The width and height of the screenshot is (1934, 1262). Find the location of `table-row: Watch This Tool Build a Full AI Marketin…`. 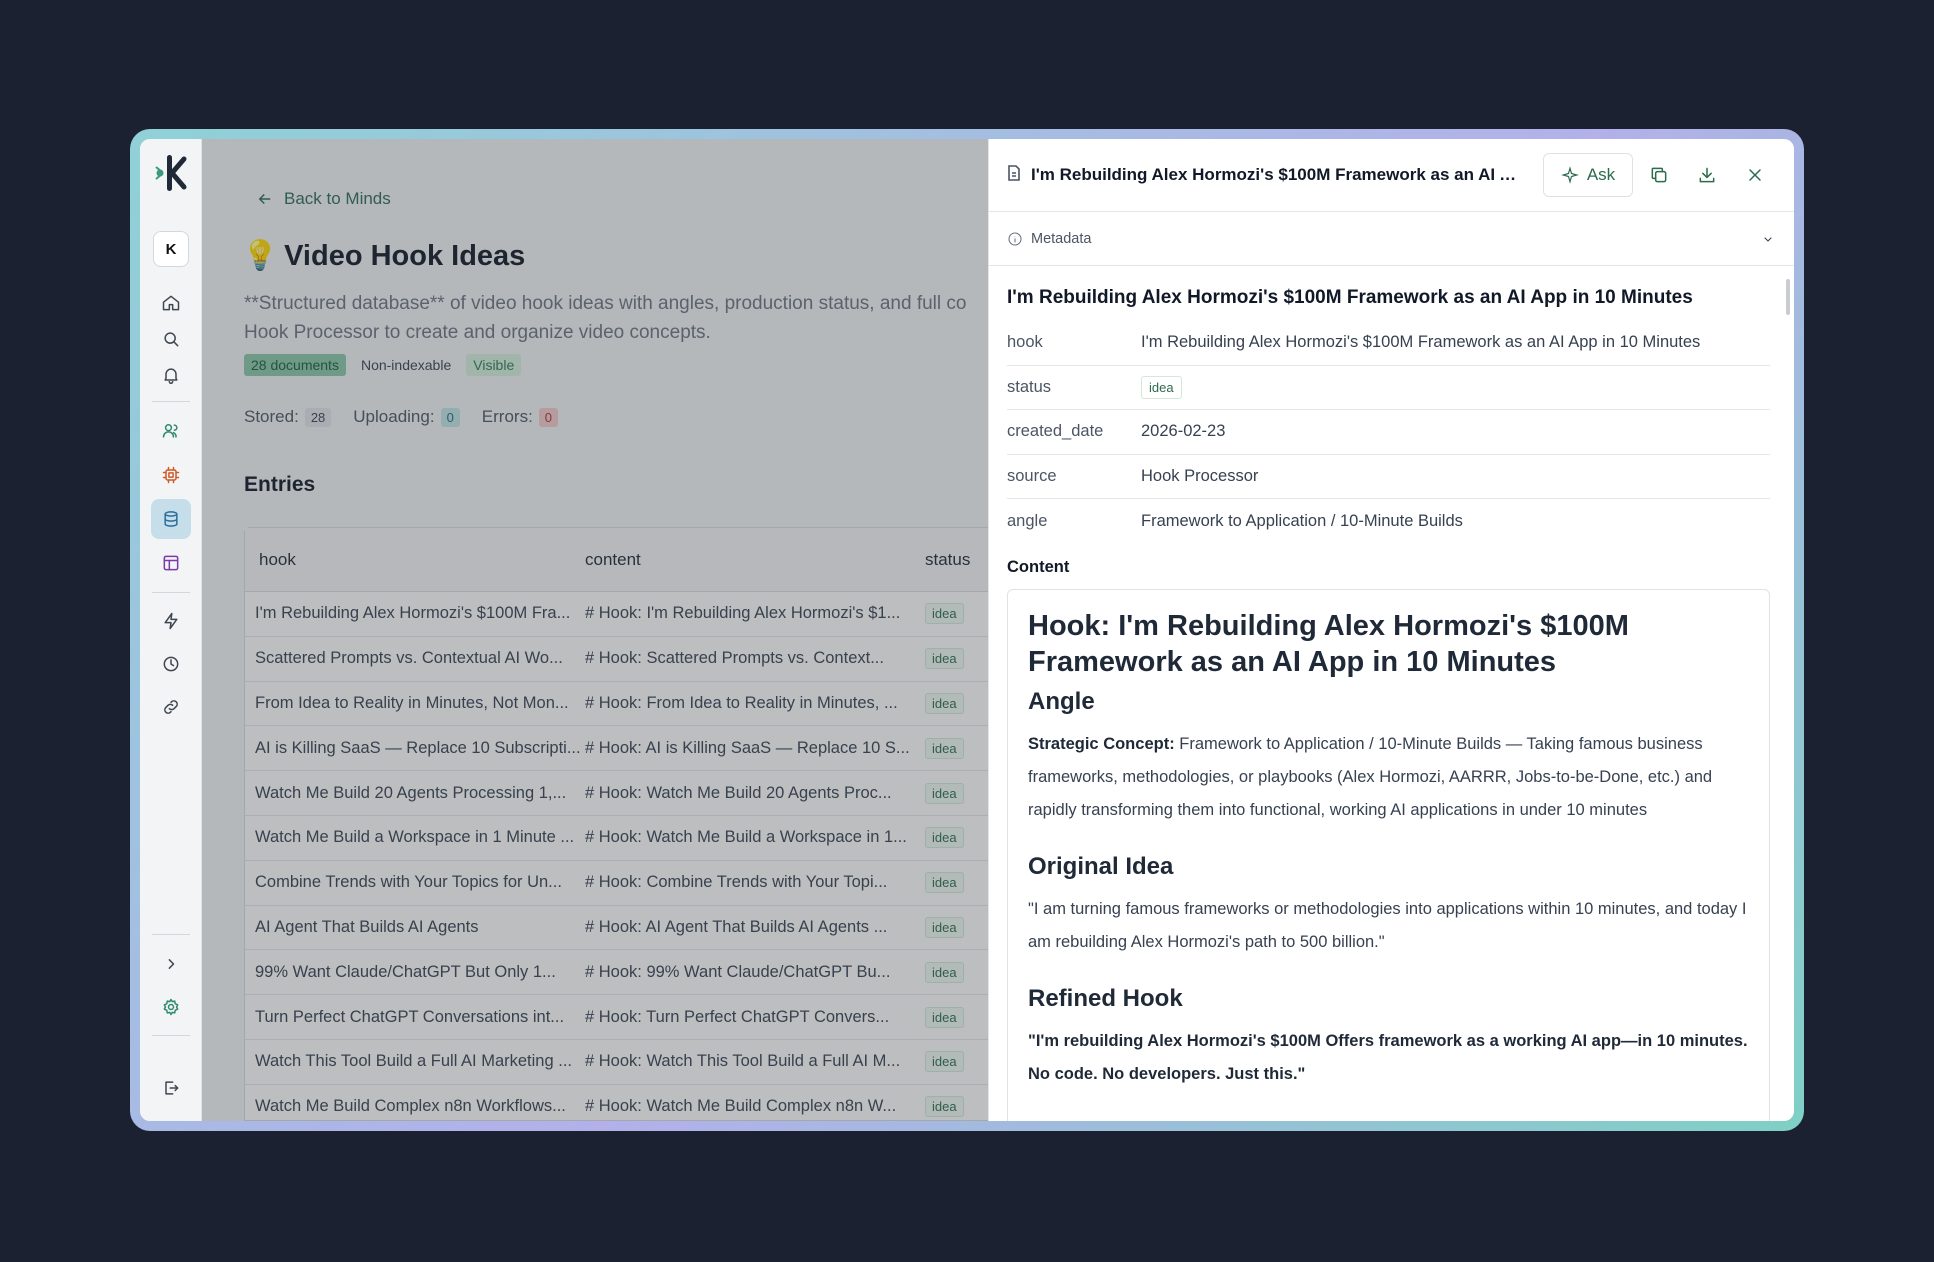

table-row: Watch This Tool Build a Full AI Marketin… is located at coordinates (624, 1062).